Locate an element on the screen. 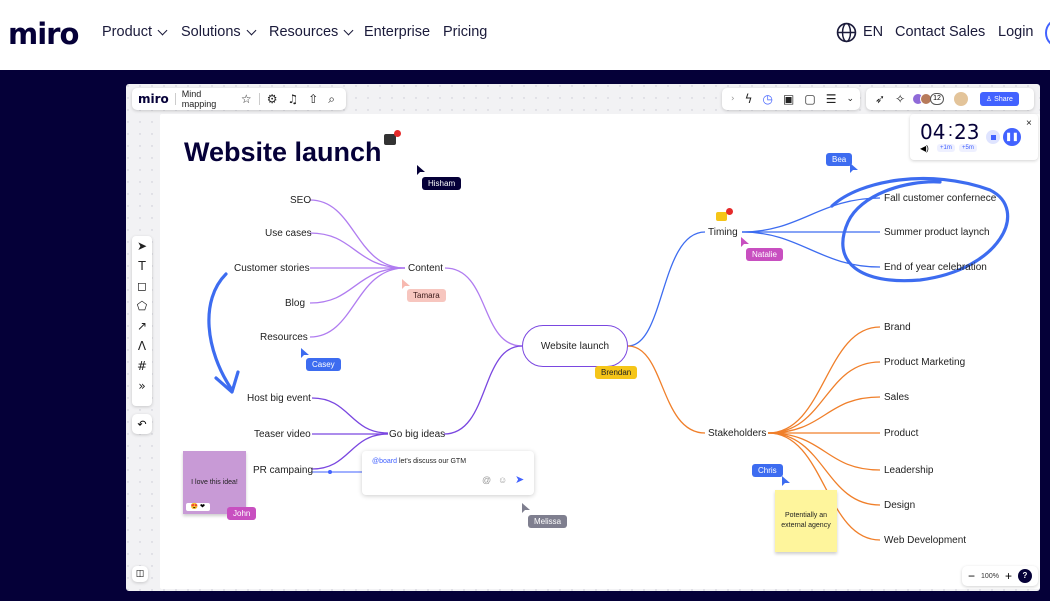  comment-box: @board let's discuss our GTM @ ☺ ➤ is located at coordinates (448, 473).